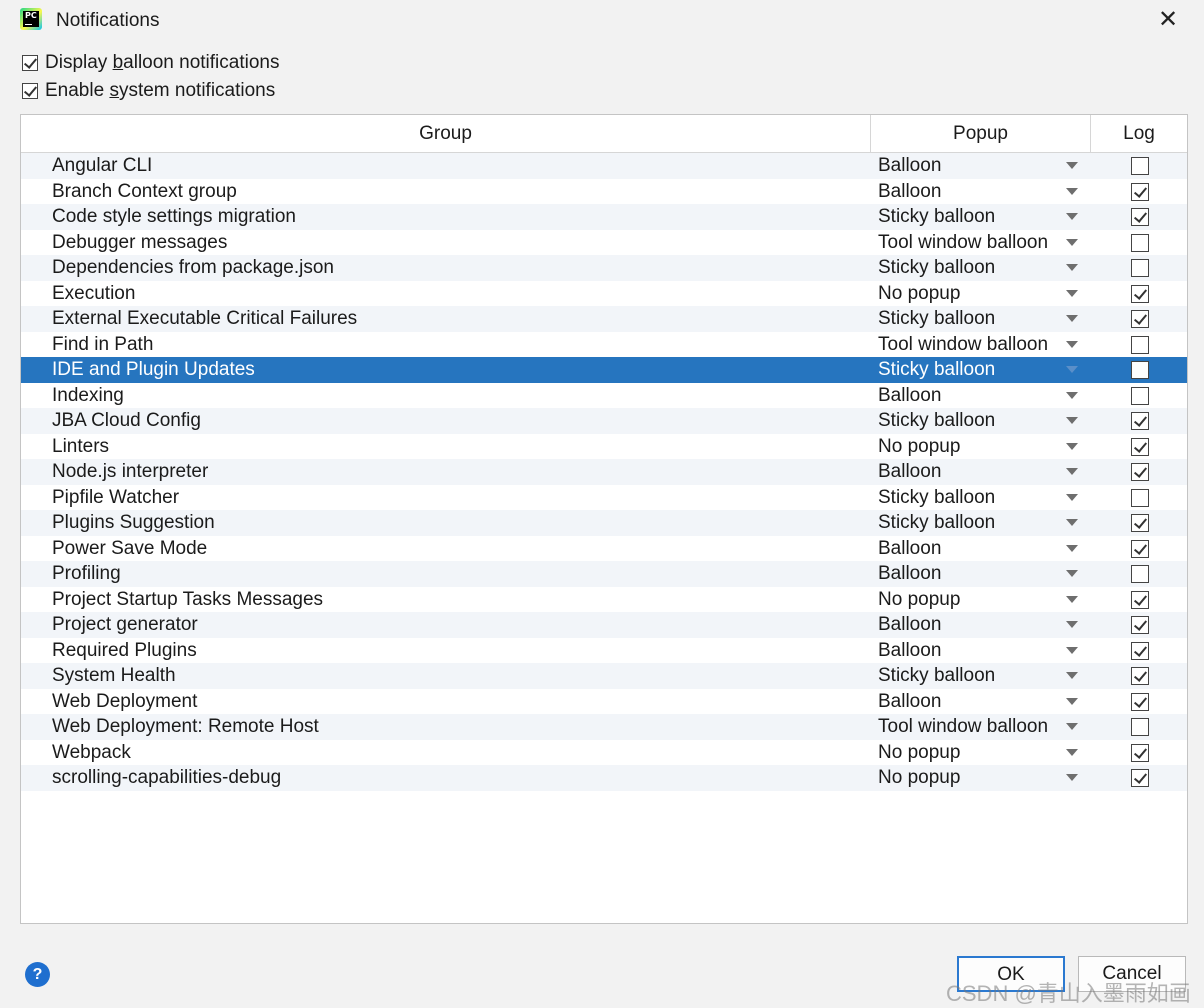  Describe the element at coordinates (446, 133) in the screenshot. I see `column-header-group: Group` at that location.